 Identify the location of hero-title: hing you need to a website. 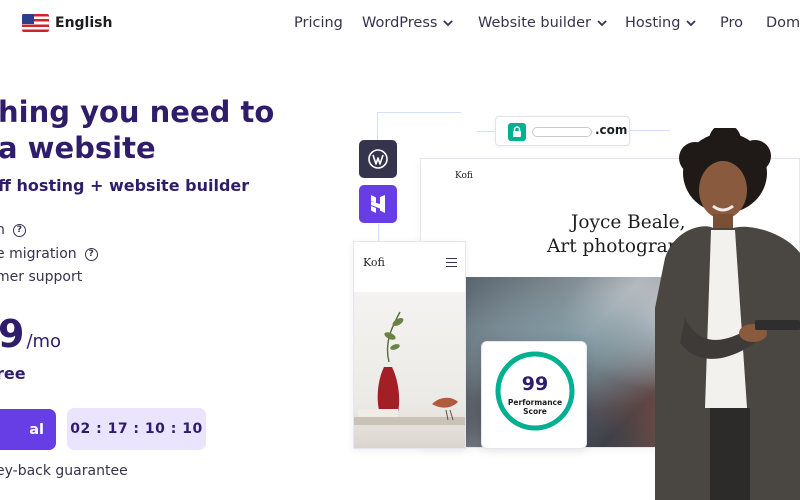
(137, 130).